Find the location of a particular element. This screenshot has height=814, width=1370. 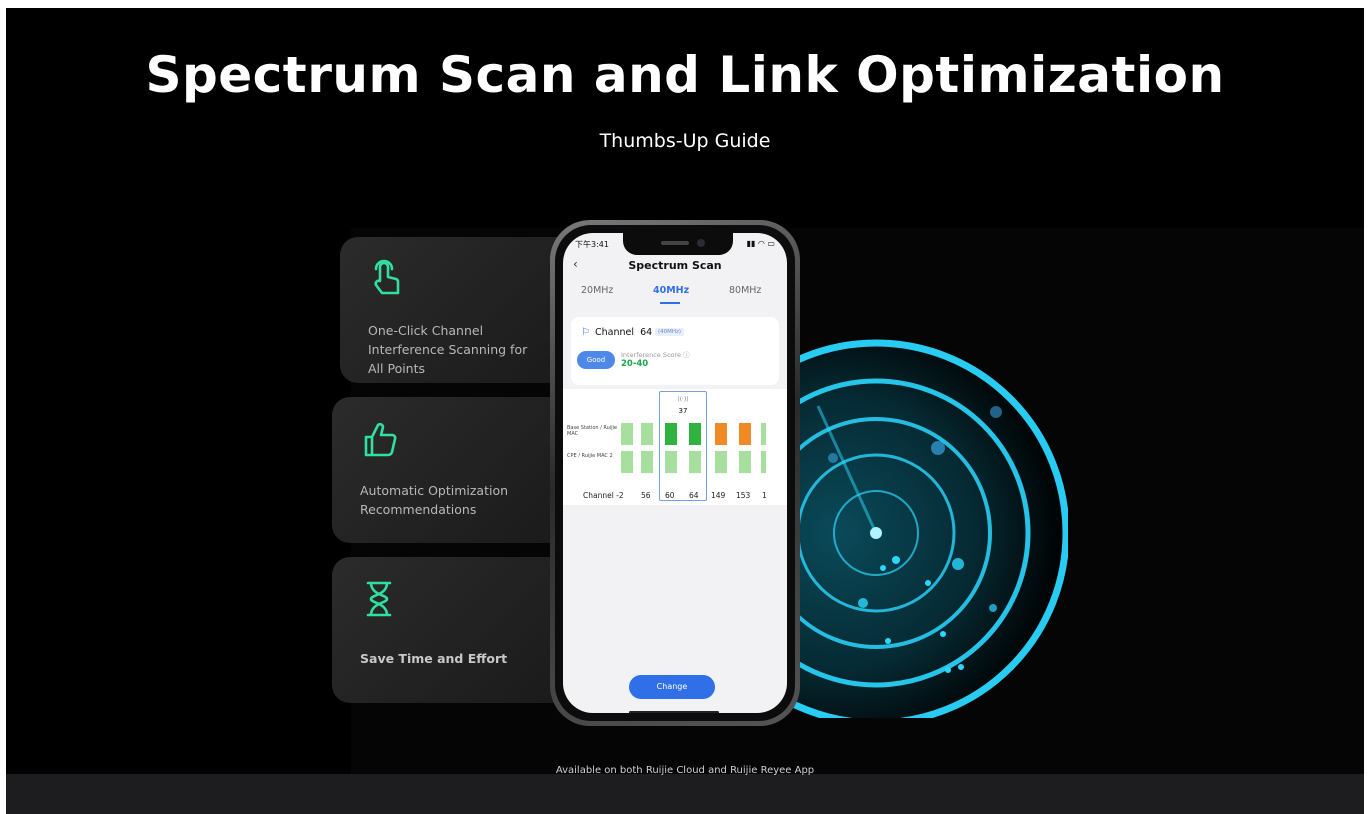

channel-tick: 56 is located at coordinates (646, 495).